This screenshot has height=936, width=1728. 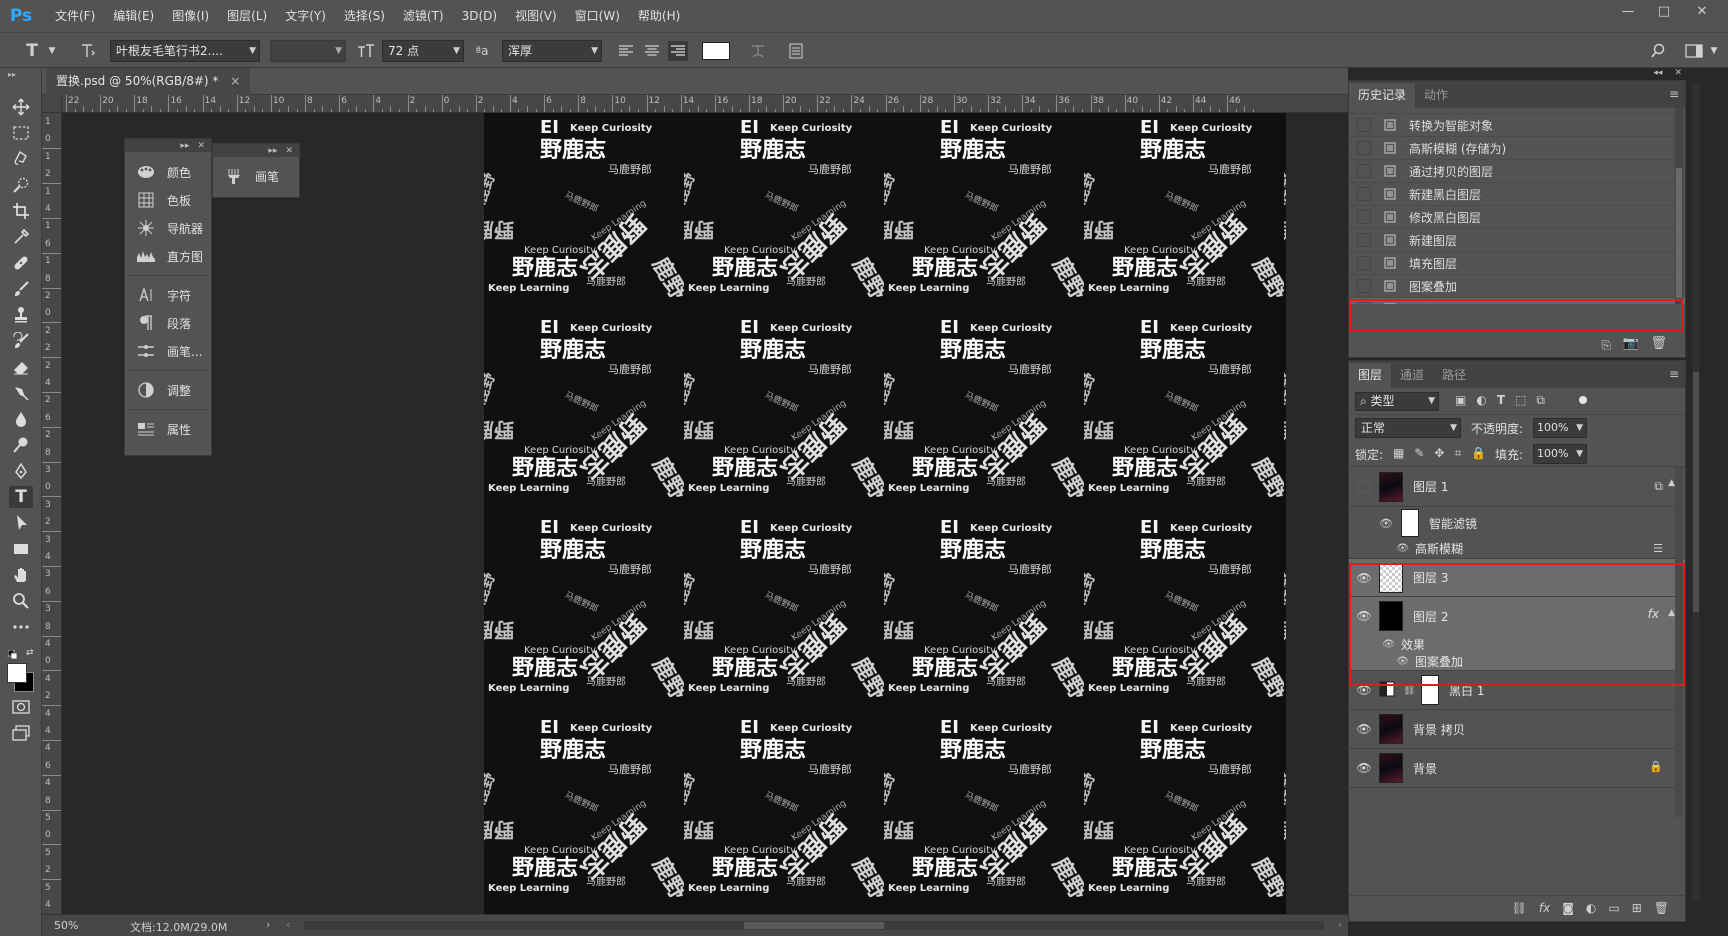 I want to click on menu-item: 3D(D), so click(x=479, y=16).